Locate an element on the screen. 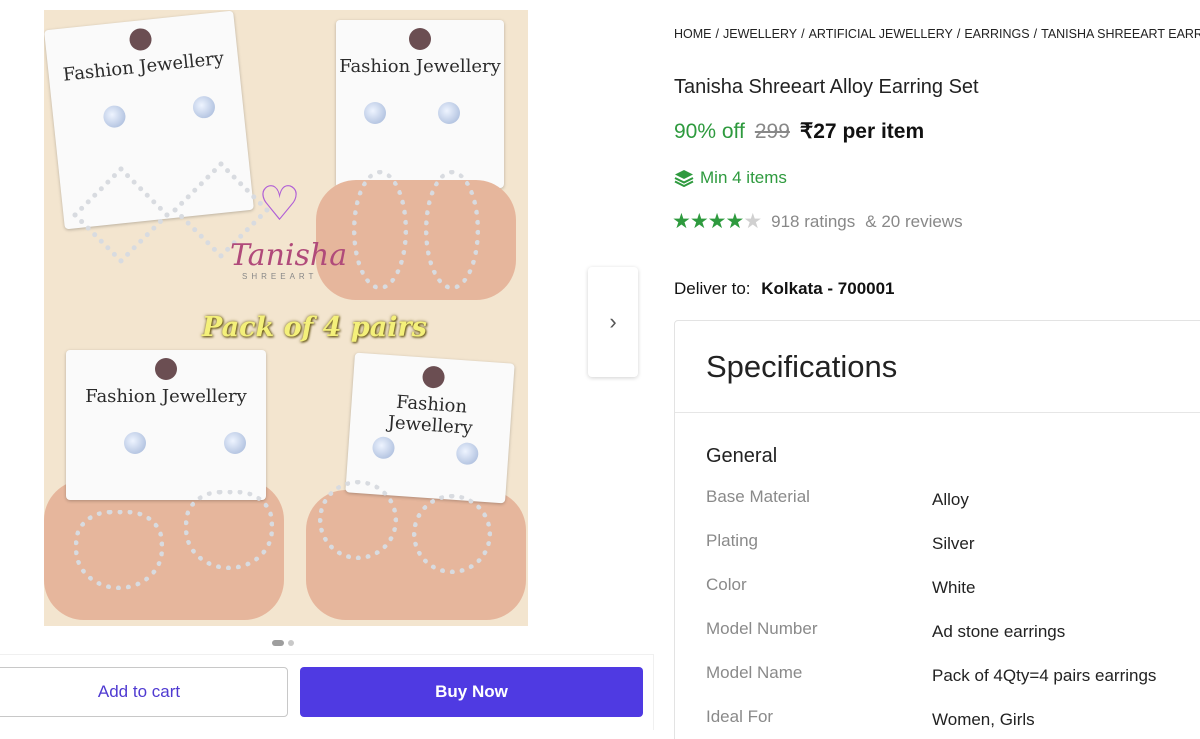  action-bar: Add to cart Buy Now is located at coordinates (327, 692).